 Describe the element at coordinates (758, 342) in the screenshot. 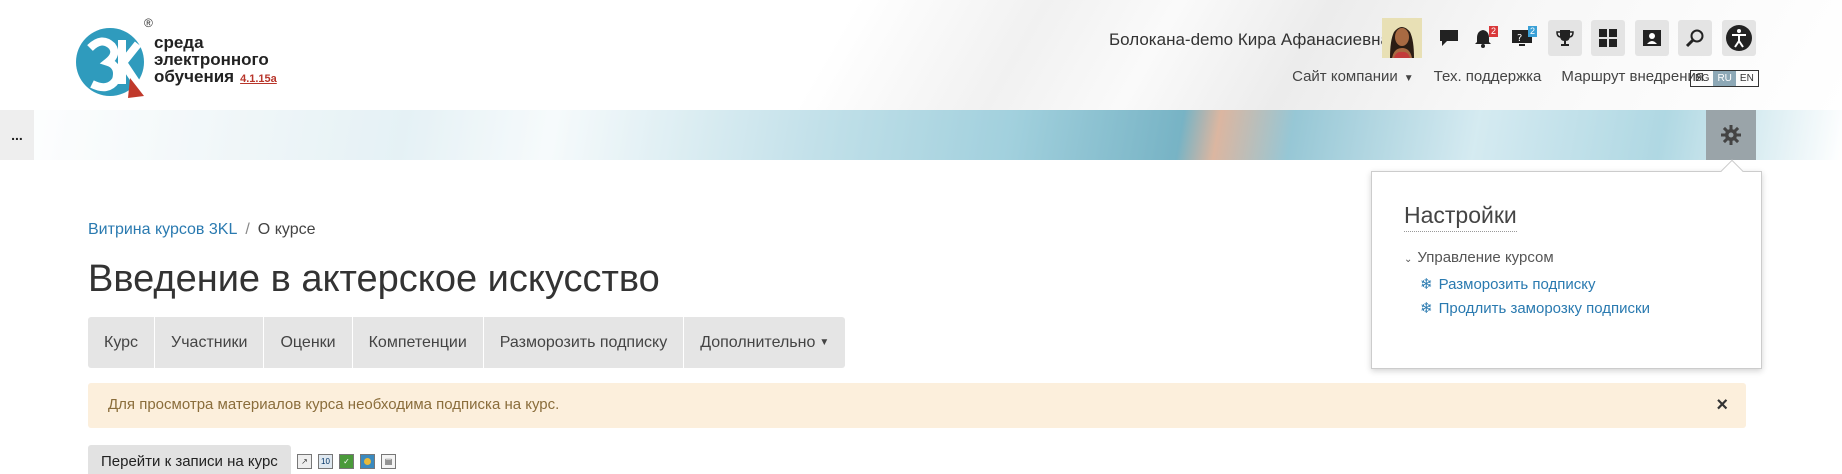

I see `tab-more-label: Дополнительно` at that location.